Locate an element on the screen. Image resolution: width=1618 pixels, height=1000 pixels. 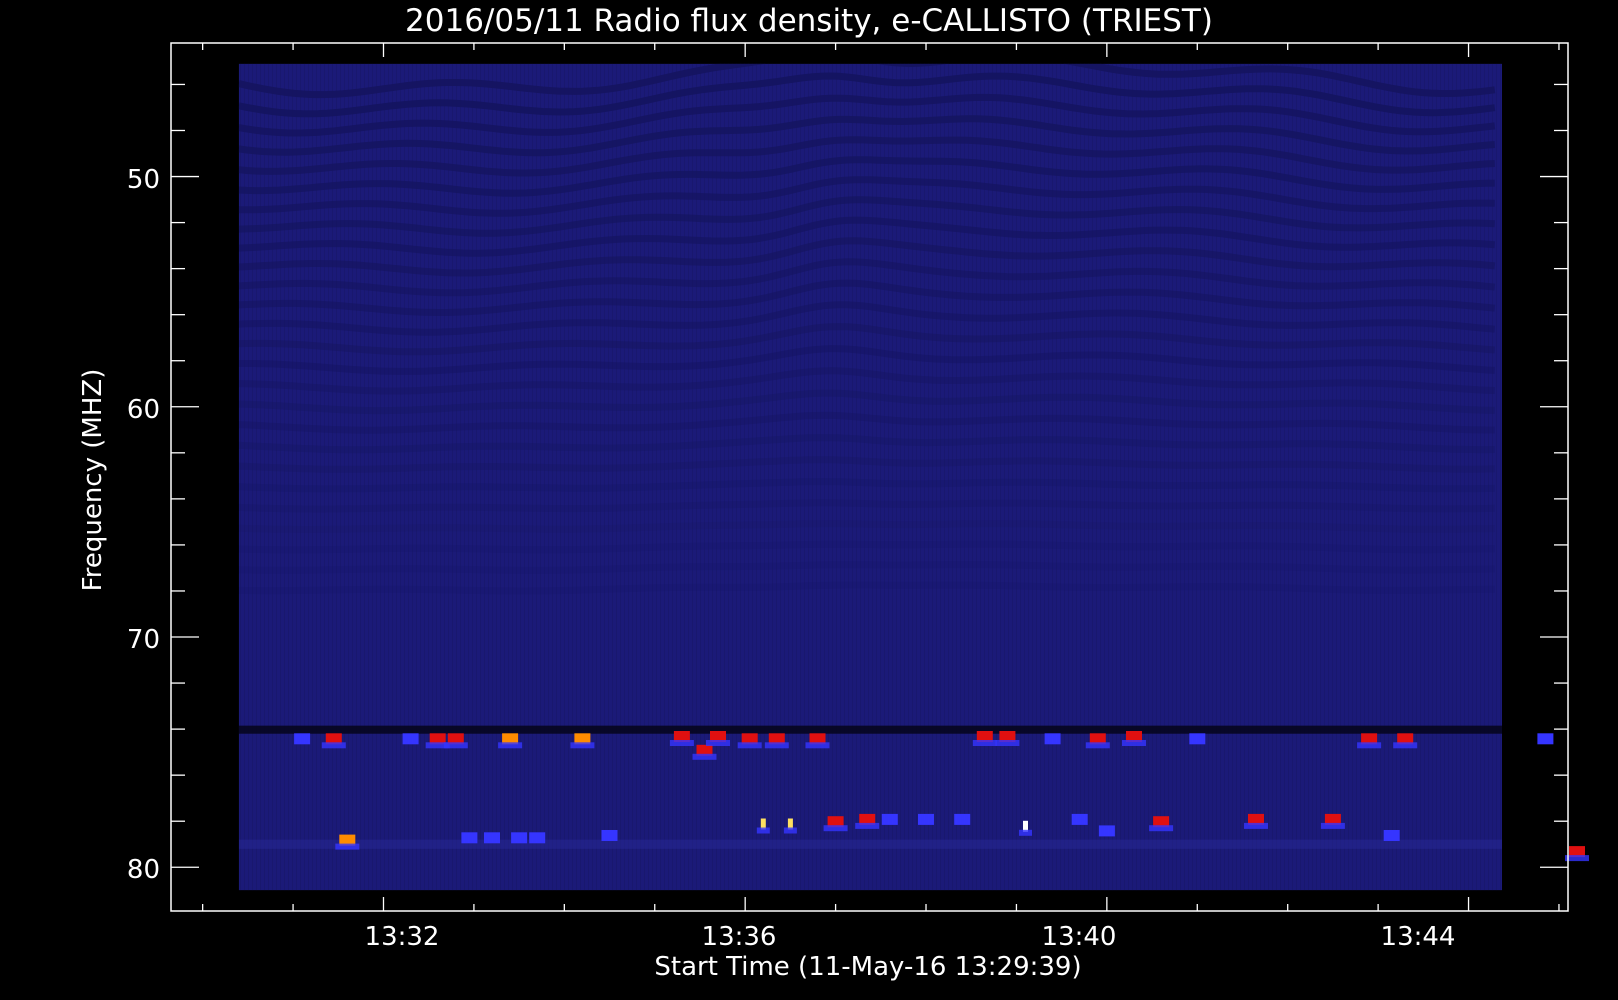
y-tick-label: 50 is located at coordinates (143, 180).